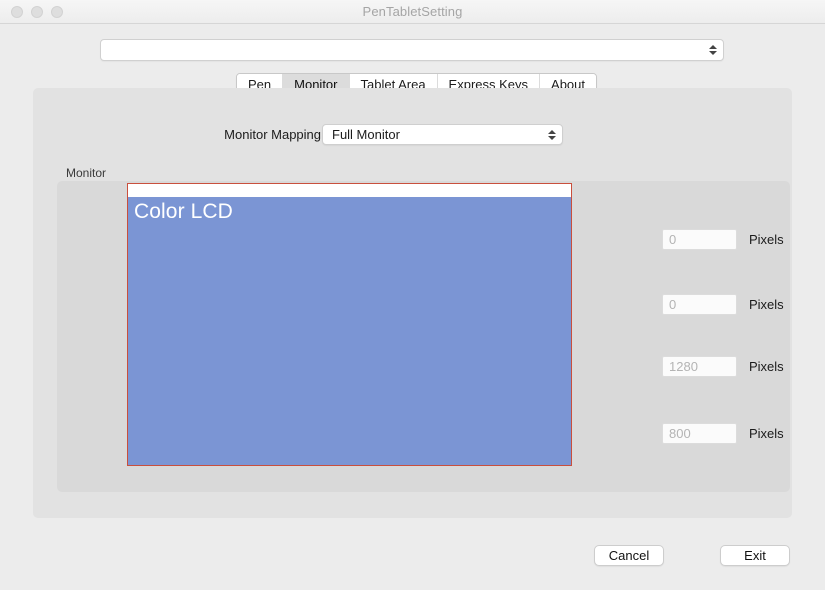  I want to click on offset-x-input: 0, so click(699, 239).